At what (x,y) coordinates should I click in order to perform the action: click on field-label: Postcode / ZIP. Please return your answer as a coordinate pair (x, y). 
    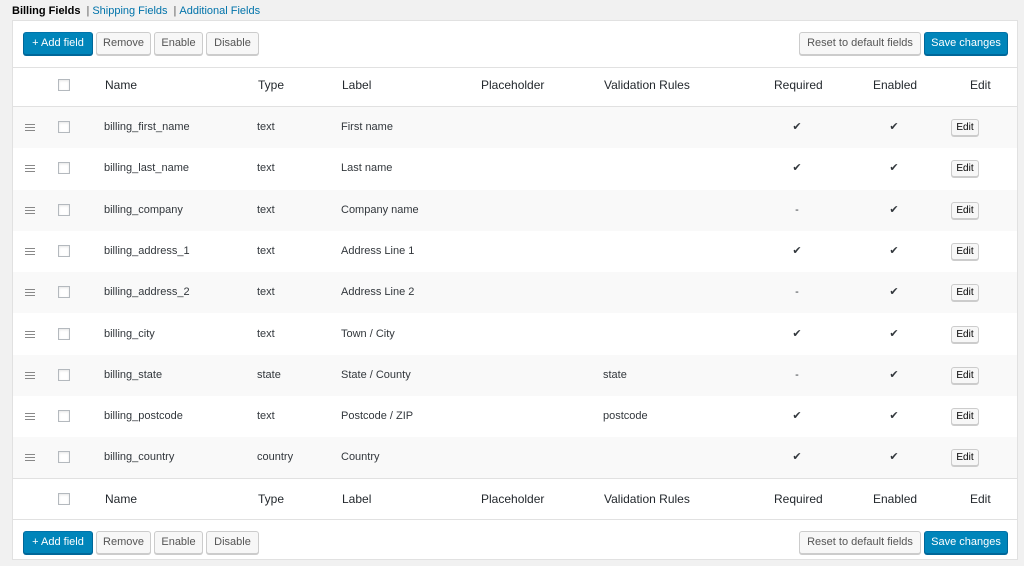
    Looking at the image, I should click on (377, 416).